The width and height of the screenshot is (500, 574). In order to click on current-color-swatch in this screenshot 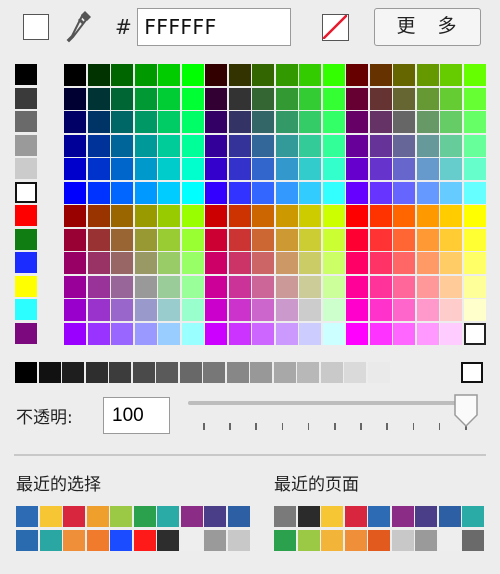, I will do `click(36, 27)`.